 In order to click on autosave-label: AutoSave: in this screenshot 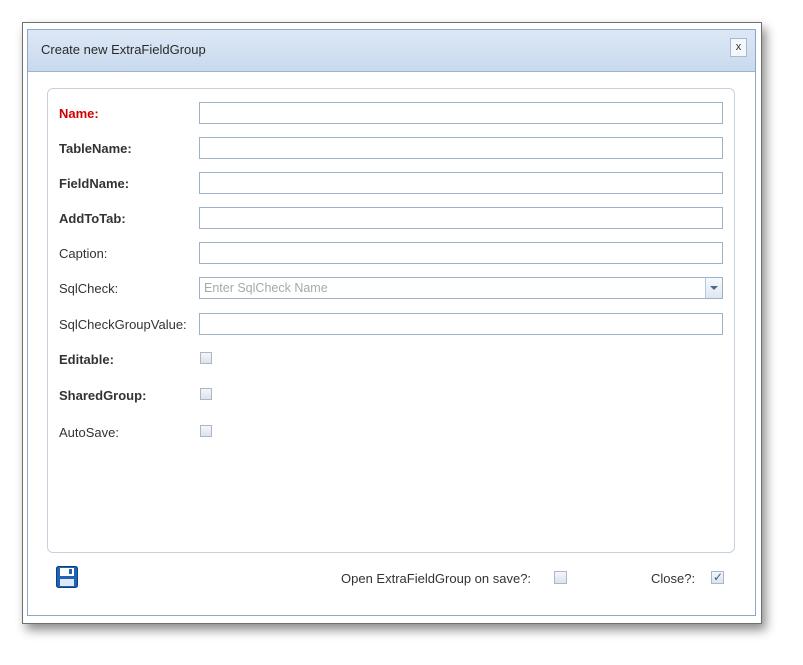, I will do `click(89, 432)`.